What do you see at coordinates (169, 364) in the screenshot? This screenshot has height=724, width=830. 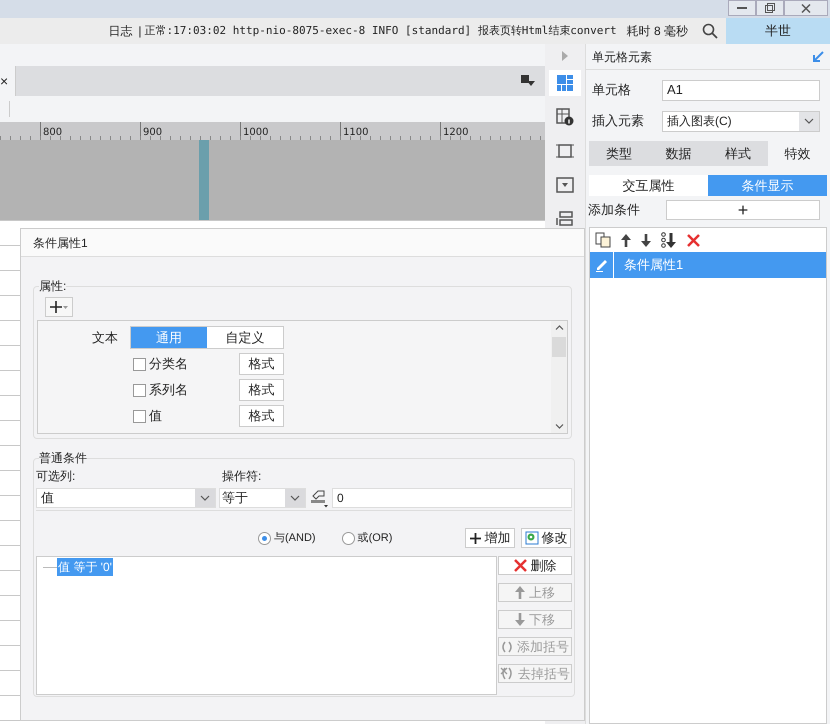 I see `checkbox-label: 分类名` at bounding box center [169, 364].